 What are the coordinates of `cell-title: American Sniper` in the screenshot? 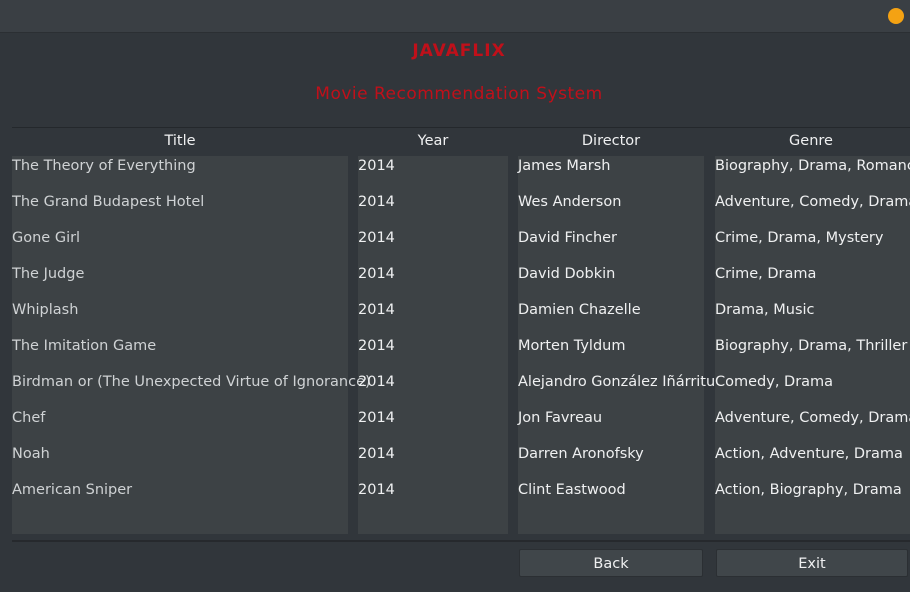 It's located at (72, 490).